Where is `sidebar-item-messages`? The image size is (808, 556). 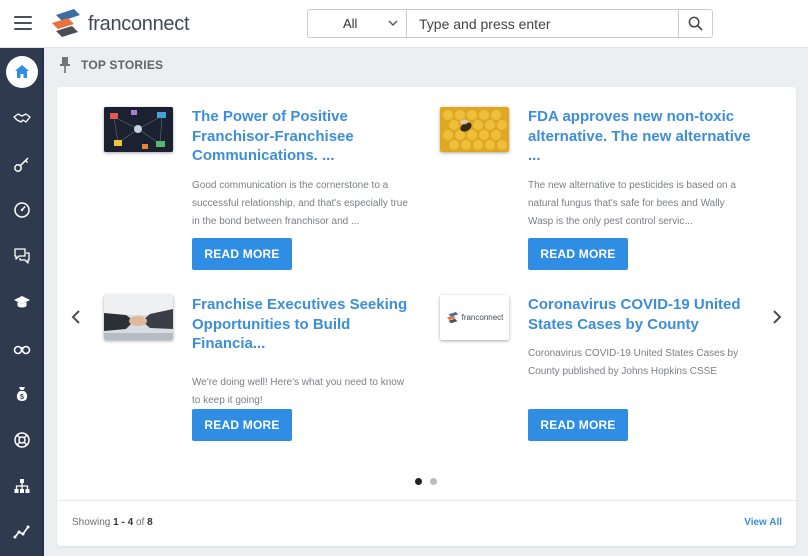 sidebar-item-messages is located at coordinates (22, 256).